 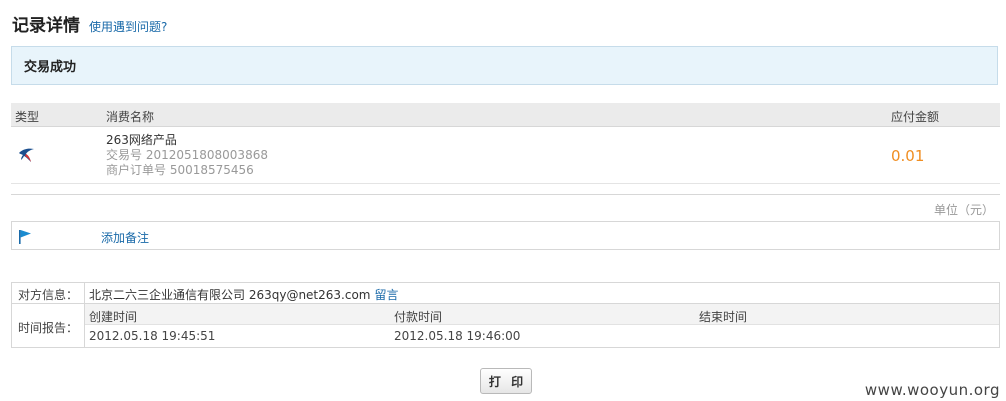 I want to click on divider, so click(x=505, y=194).